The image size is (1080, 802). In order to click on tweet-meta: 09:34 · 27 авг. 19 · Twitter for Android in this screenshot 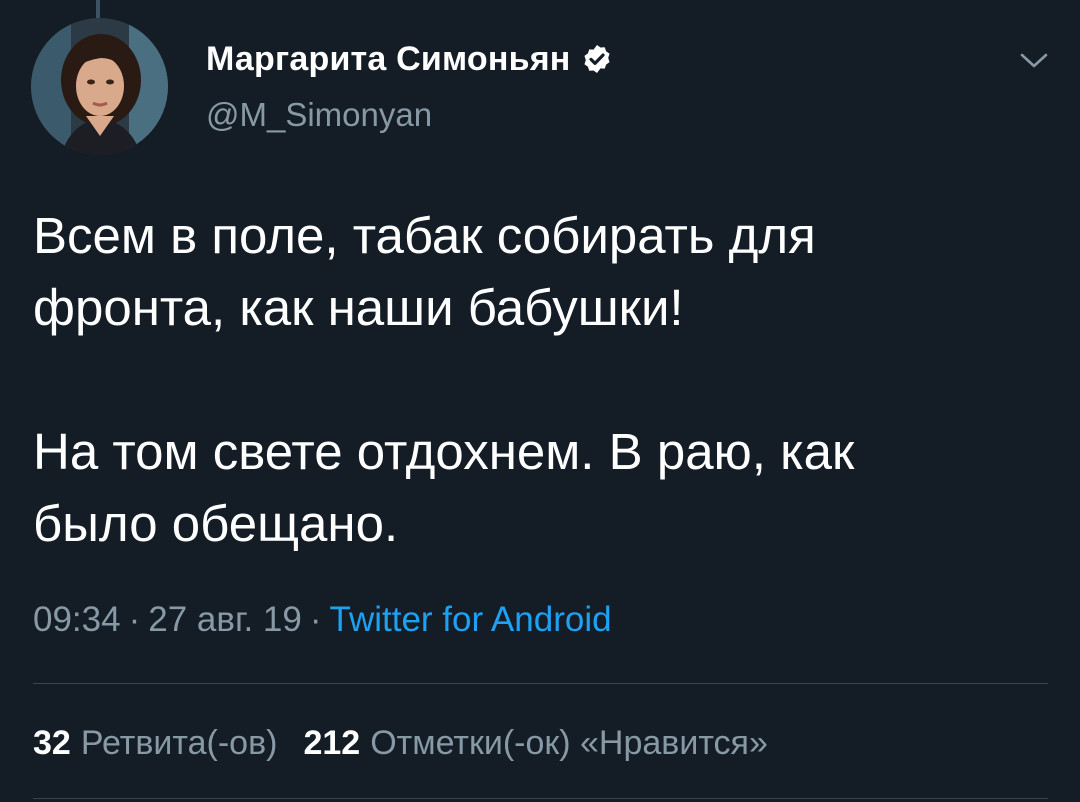, I will do `click(322, 620)`.